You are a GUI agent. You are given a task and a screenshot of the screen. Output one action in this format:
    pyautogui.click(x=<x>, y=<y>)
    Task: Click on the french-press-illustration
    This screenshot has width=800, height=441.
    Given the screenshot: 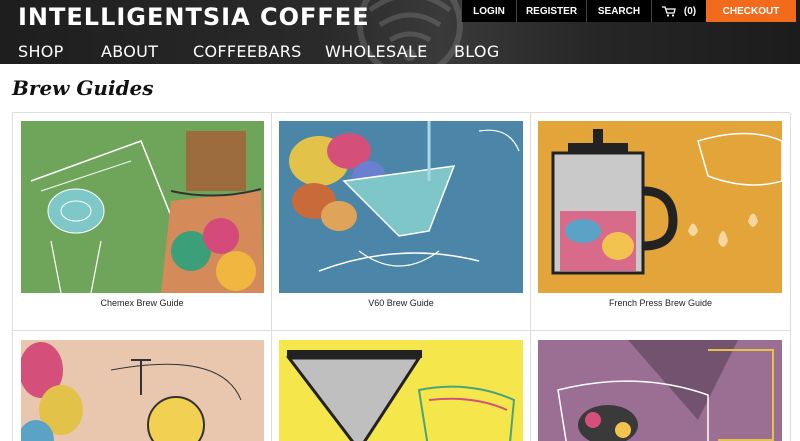 What is the action you would take?
    pyautogui.click(x=660, y=207)
    